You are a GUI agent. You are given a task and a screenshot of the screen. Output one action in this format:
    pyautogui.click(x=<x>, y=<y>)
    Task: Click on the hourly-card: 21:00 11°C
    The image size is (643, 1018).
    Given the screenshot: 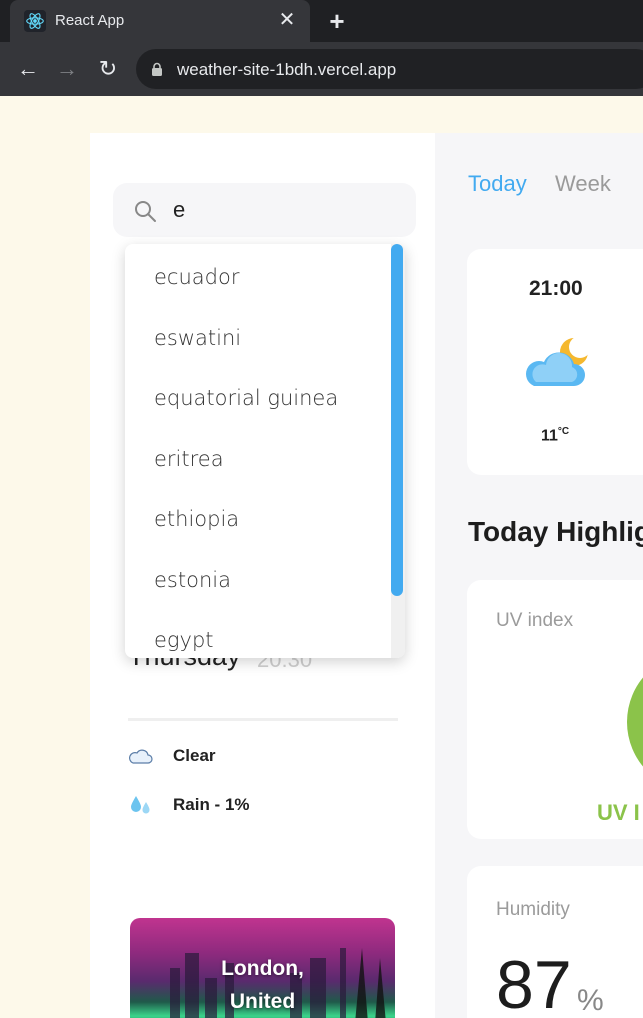 What is the action you would take?
    pyautogui.click(x=555, y=362)
    